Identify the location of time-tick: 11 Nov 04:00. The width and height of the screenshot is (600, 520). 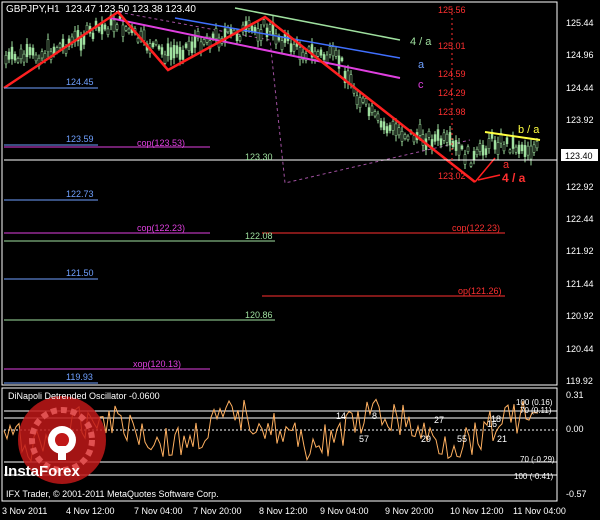
(539, 511).